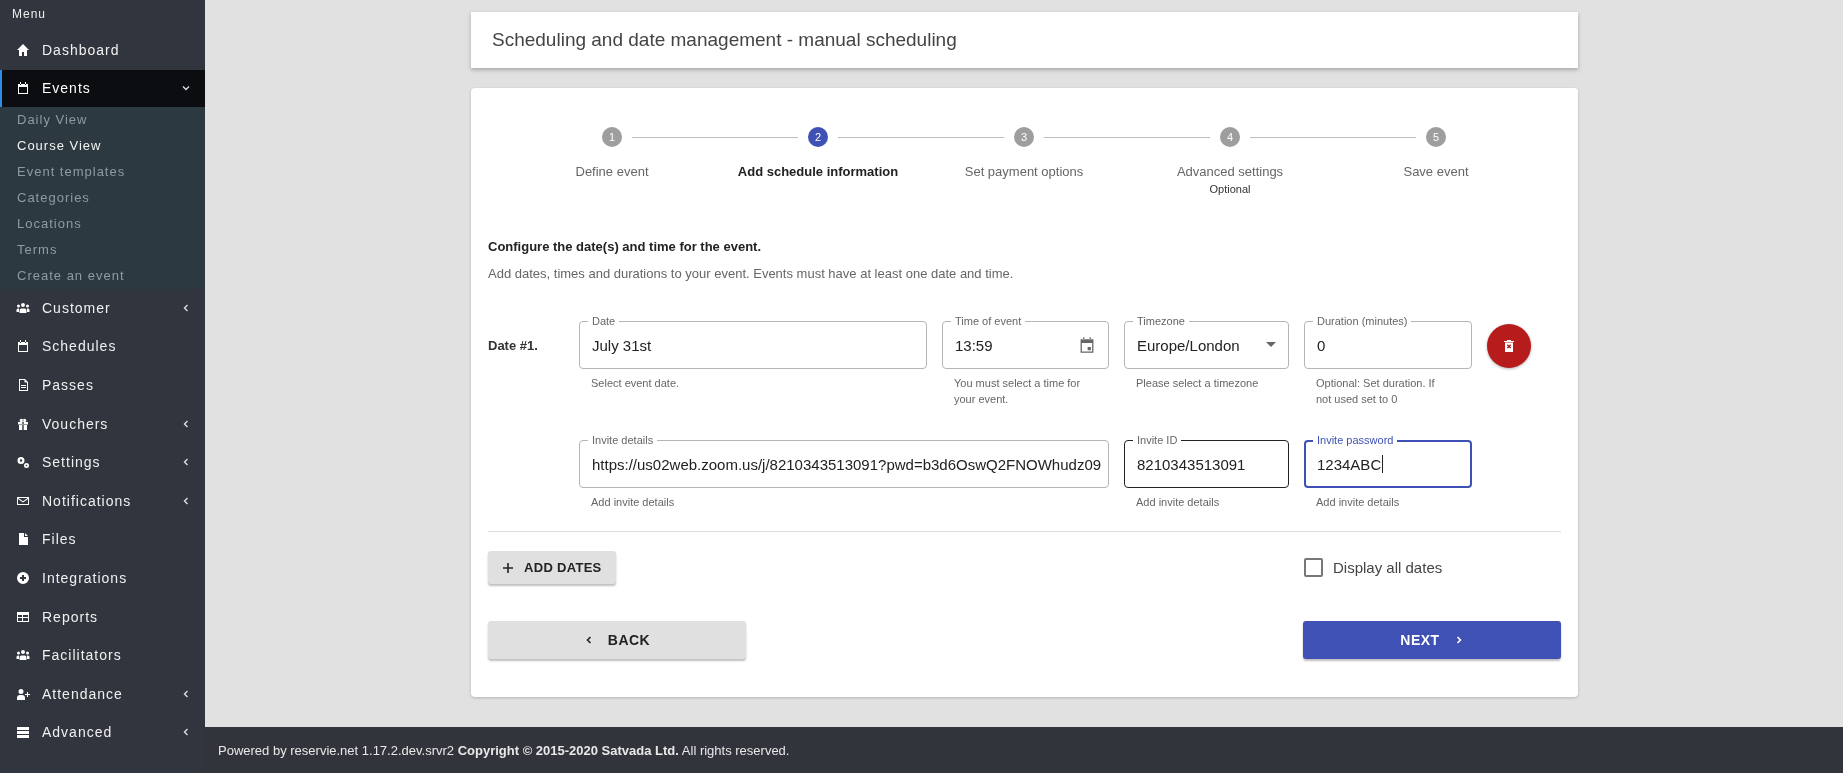 This screenshot has width=1843, height=773. Describe the element at coordinates (818, 171) in the screenshot. I see `step-label: Add schedule information` at that location.